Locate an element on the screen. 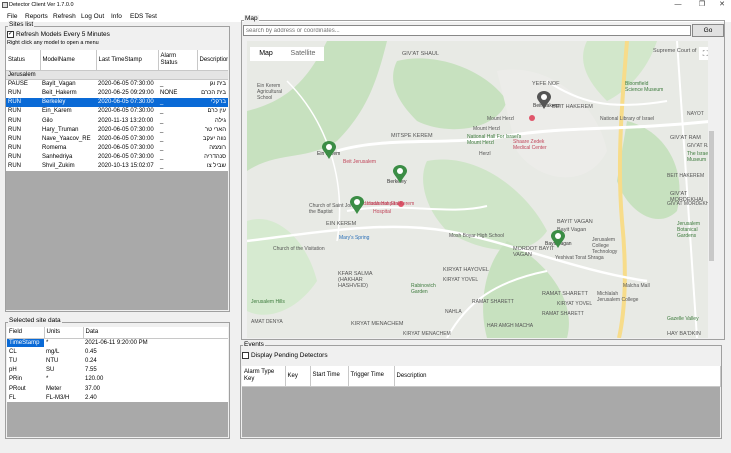 This screenshot has height=453, width=731. menu-info: Info is located at coordinates (116, 16).